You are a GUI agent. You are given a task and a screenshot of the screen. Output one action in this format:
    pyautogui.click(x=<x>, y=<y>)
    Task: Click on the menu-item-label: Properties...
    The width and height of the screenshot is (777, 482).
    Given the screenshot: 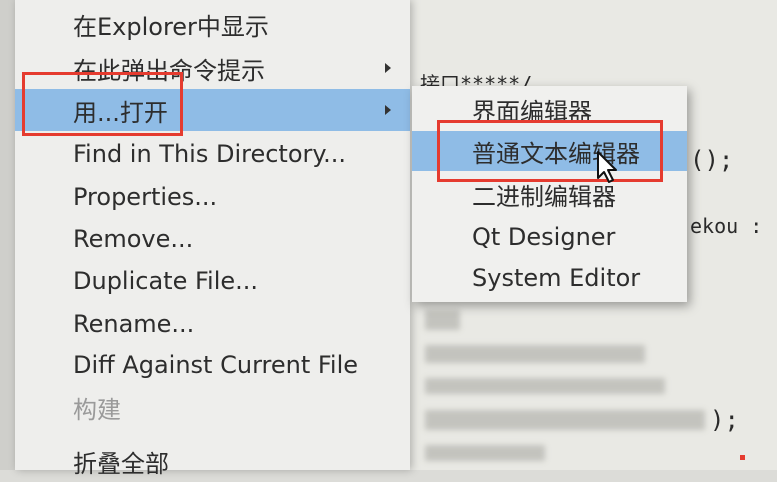 What is the action you would take?
    pyautogui.click(x=145, y=197)
    